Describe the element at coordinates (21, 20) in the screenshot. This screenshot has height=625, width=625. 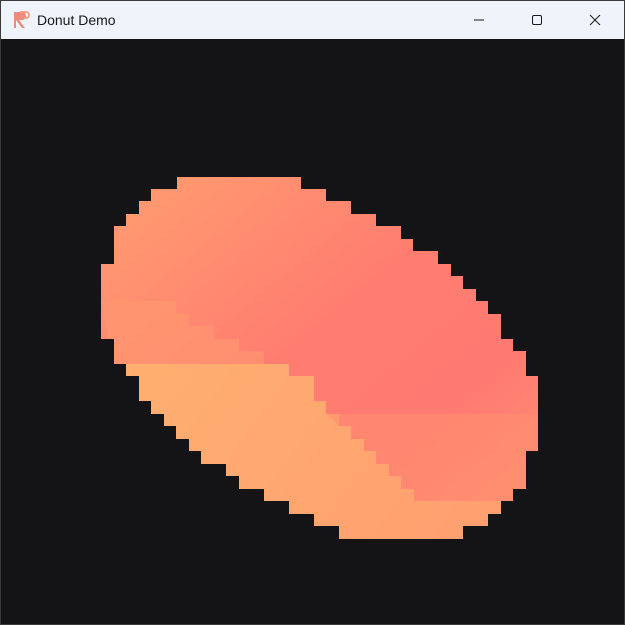
I see `app-logo-icon` at that location.